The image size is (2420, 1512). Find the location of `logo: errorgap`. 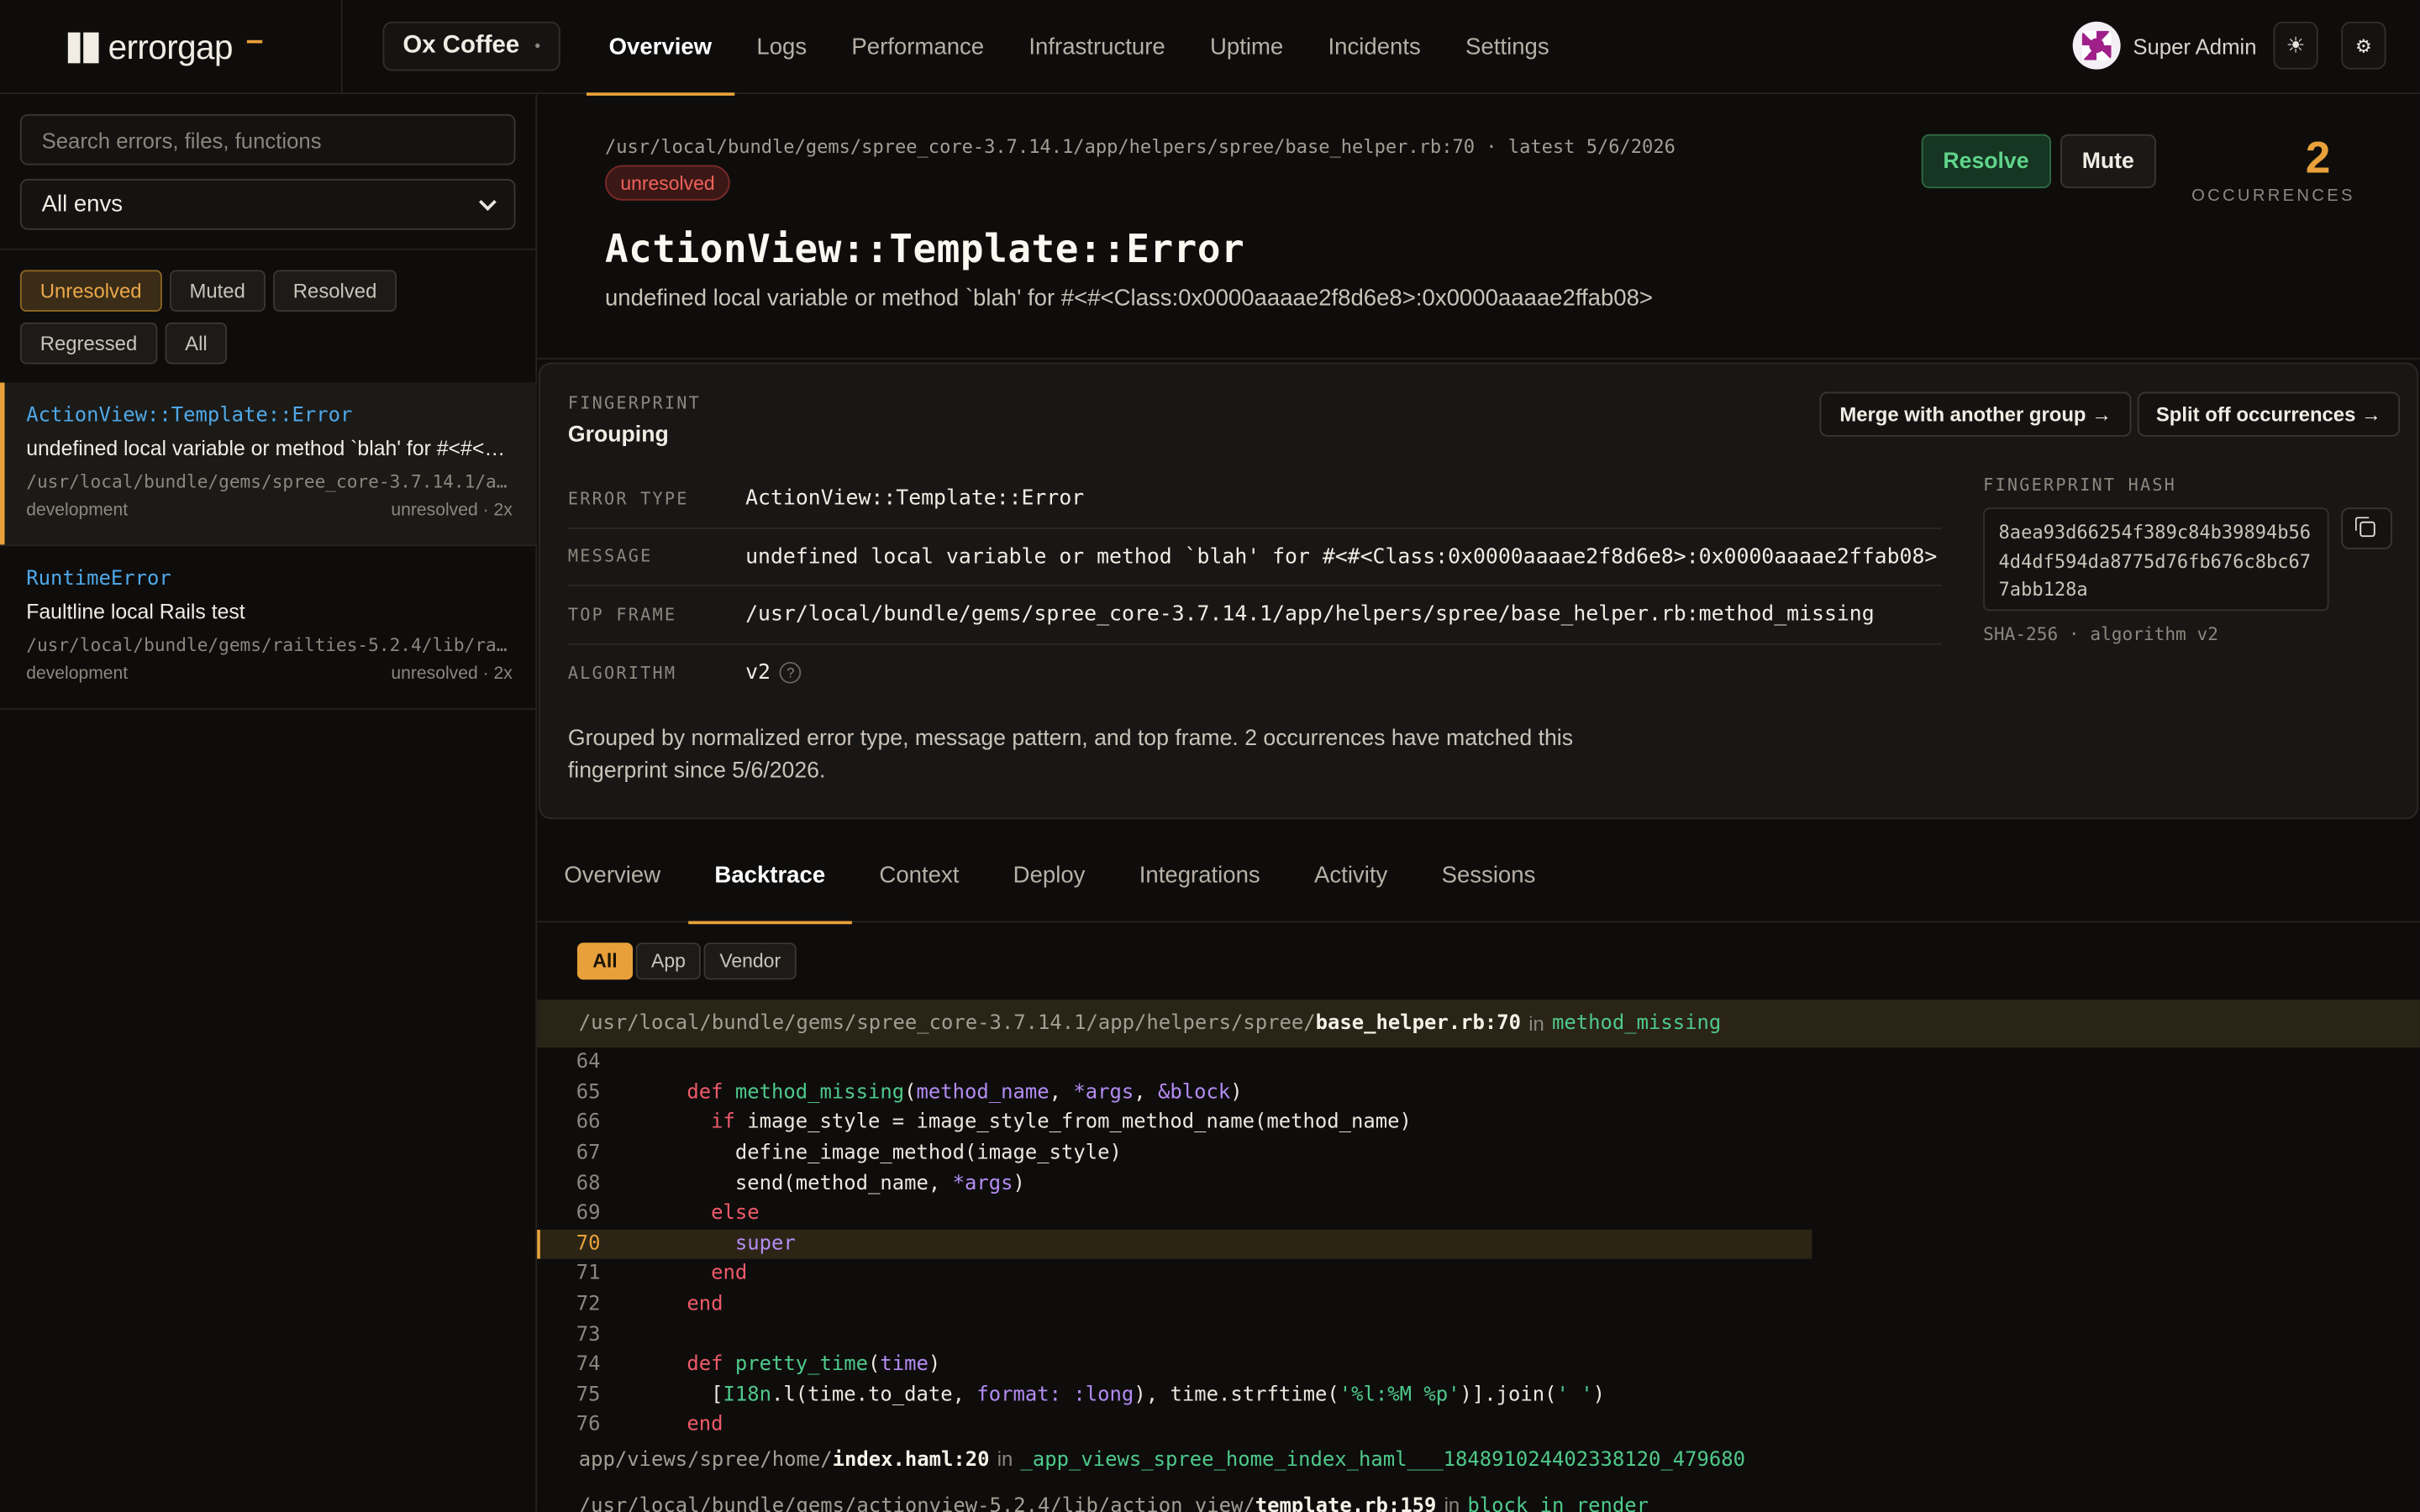

logo: errorgap is located at coordinates (165, 48).